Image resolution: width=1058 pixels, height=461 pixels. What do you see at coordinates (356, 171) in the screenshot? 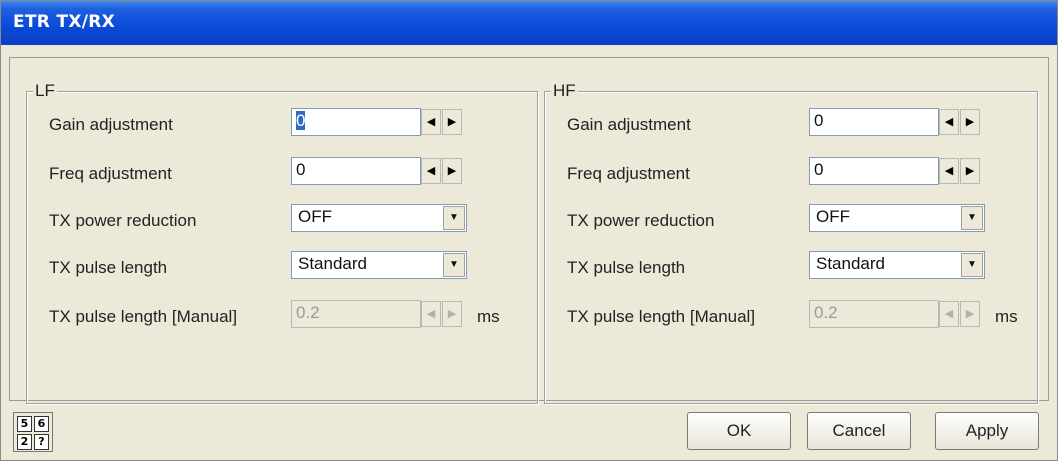
I see `lf-freq-input: 0` at bounding box center [356, 171].